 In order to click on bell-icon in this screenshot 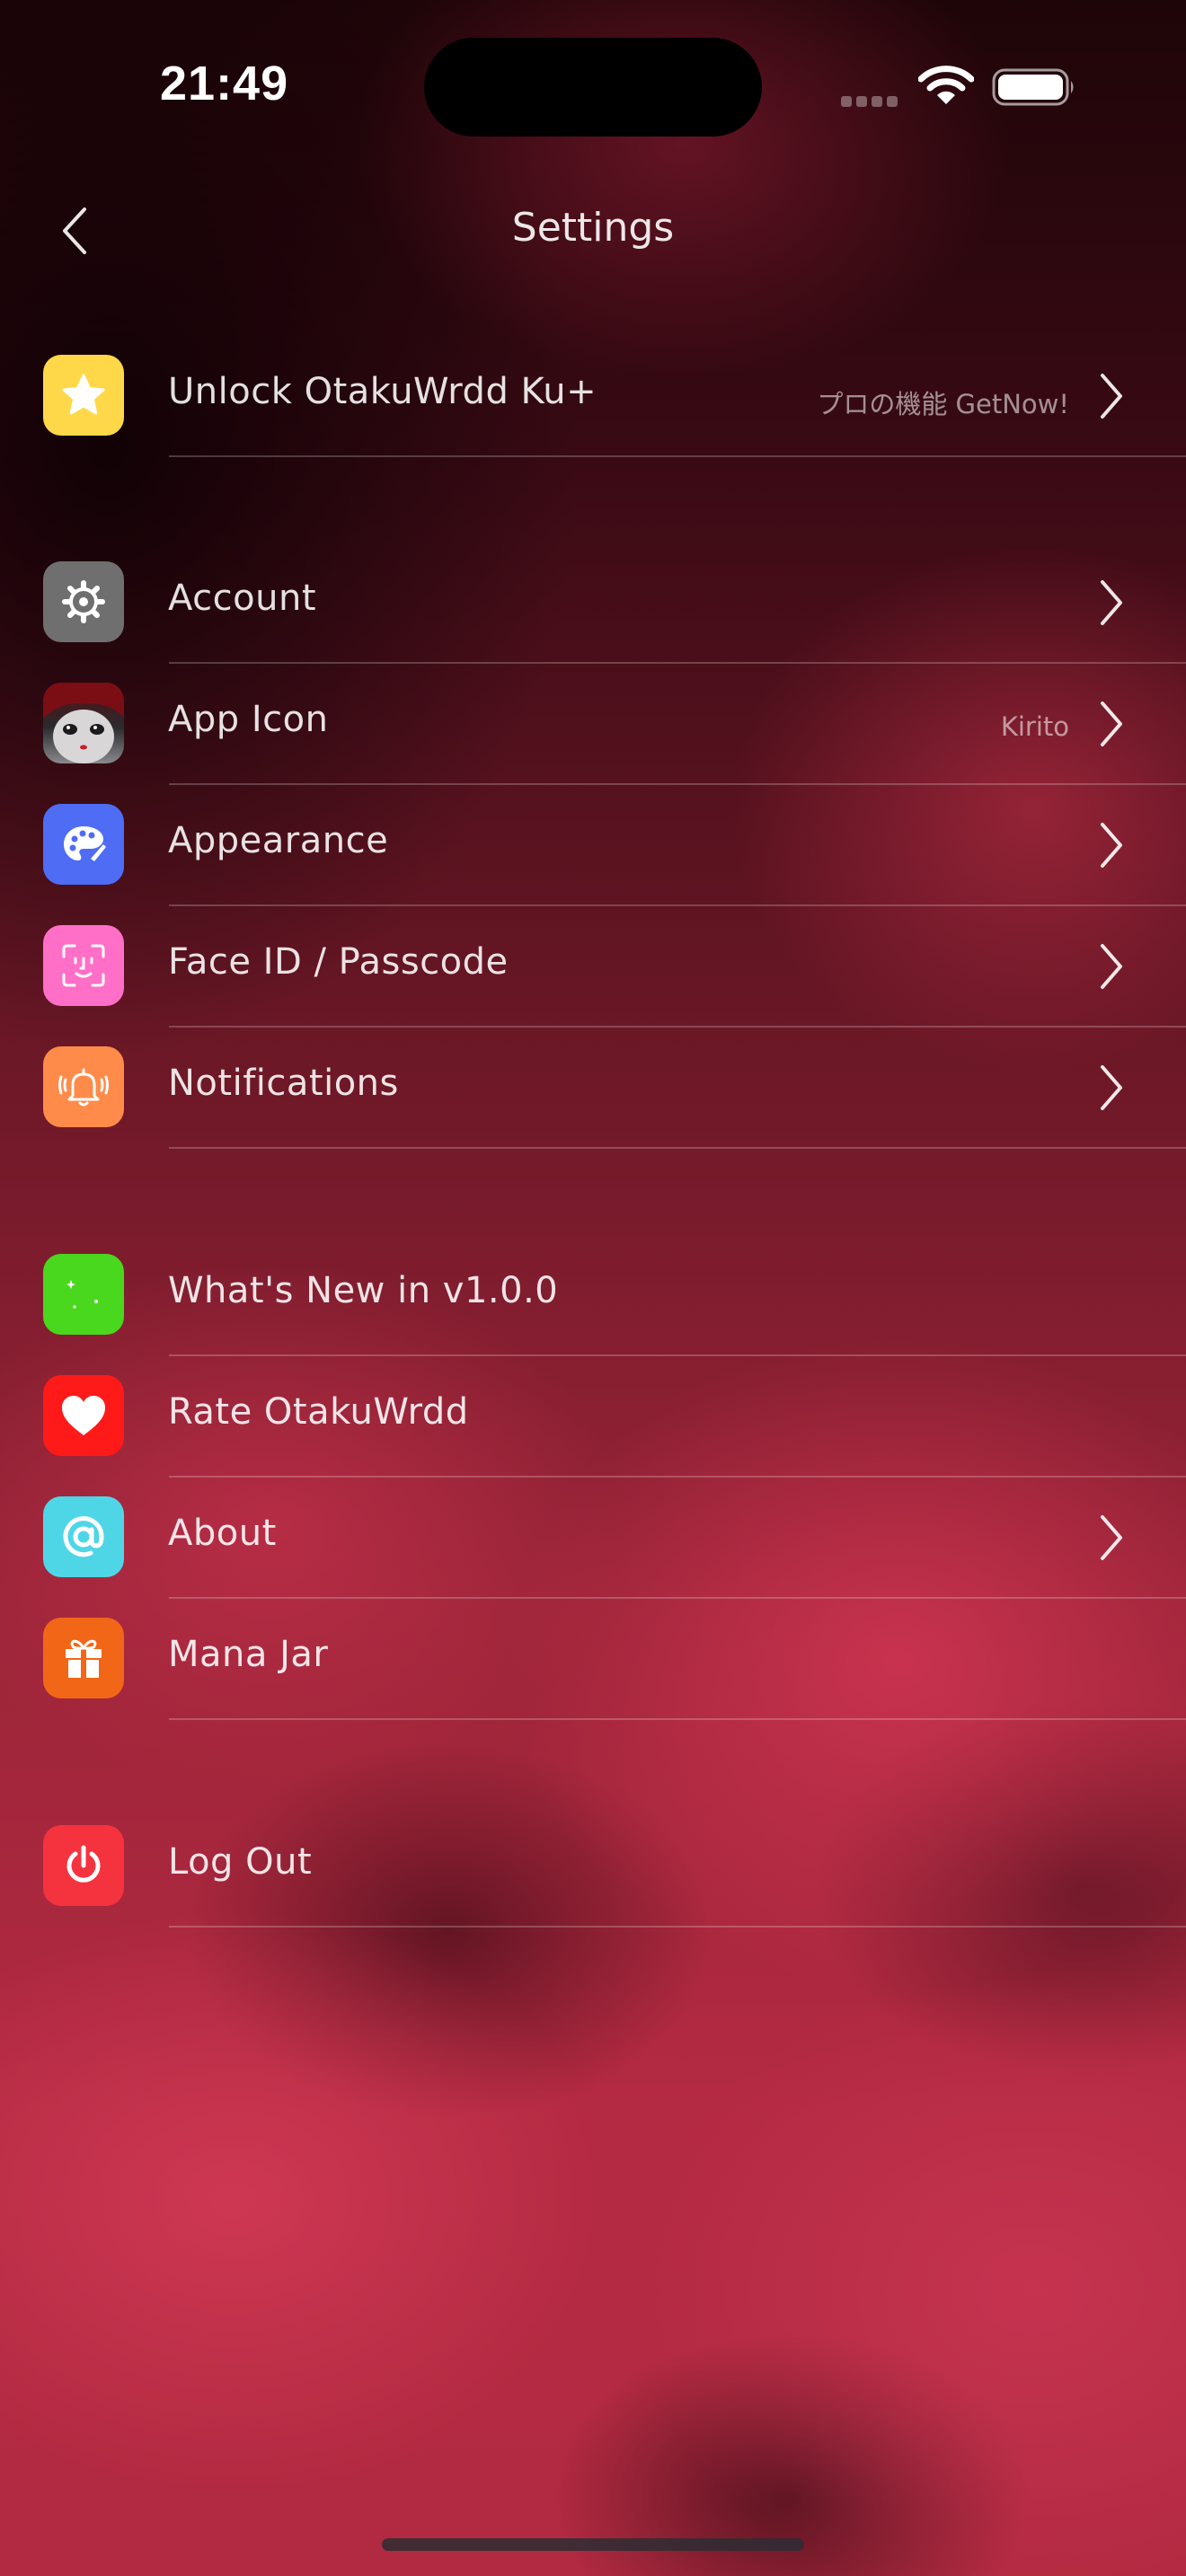, I will do `click(83, 1086)`.